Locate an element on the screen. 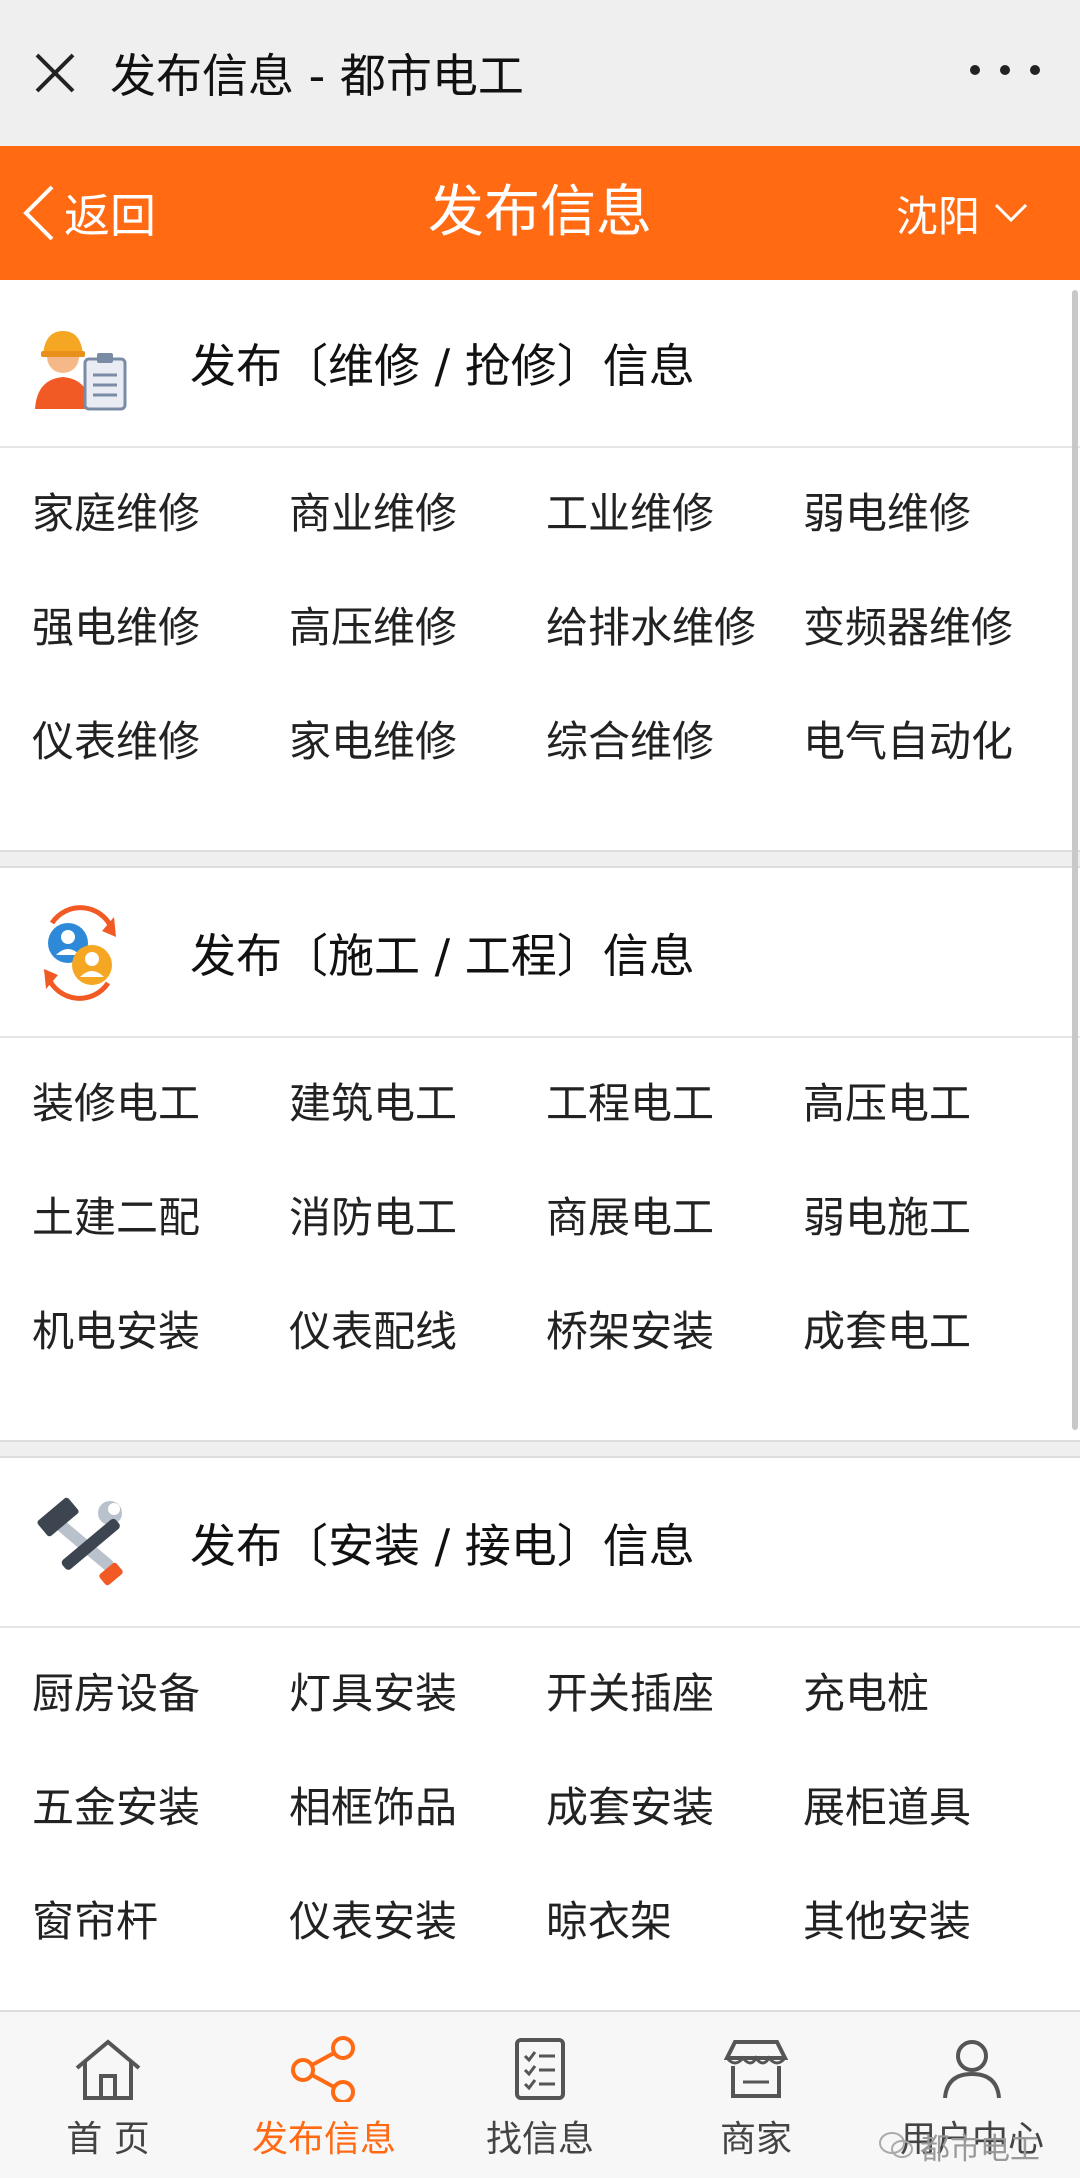 This screenshot has height=2178, width=1080. wechat-title-bar: 发布信息 - 都市电工 is located at coordinates (540, 73).